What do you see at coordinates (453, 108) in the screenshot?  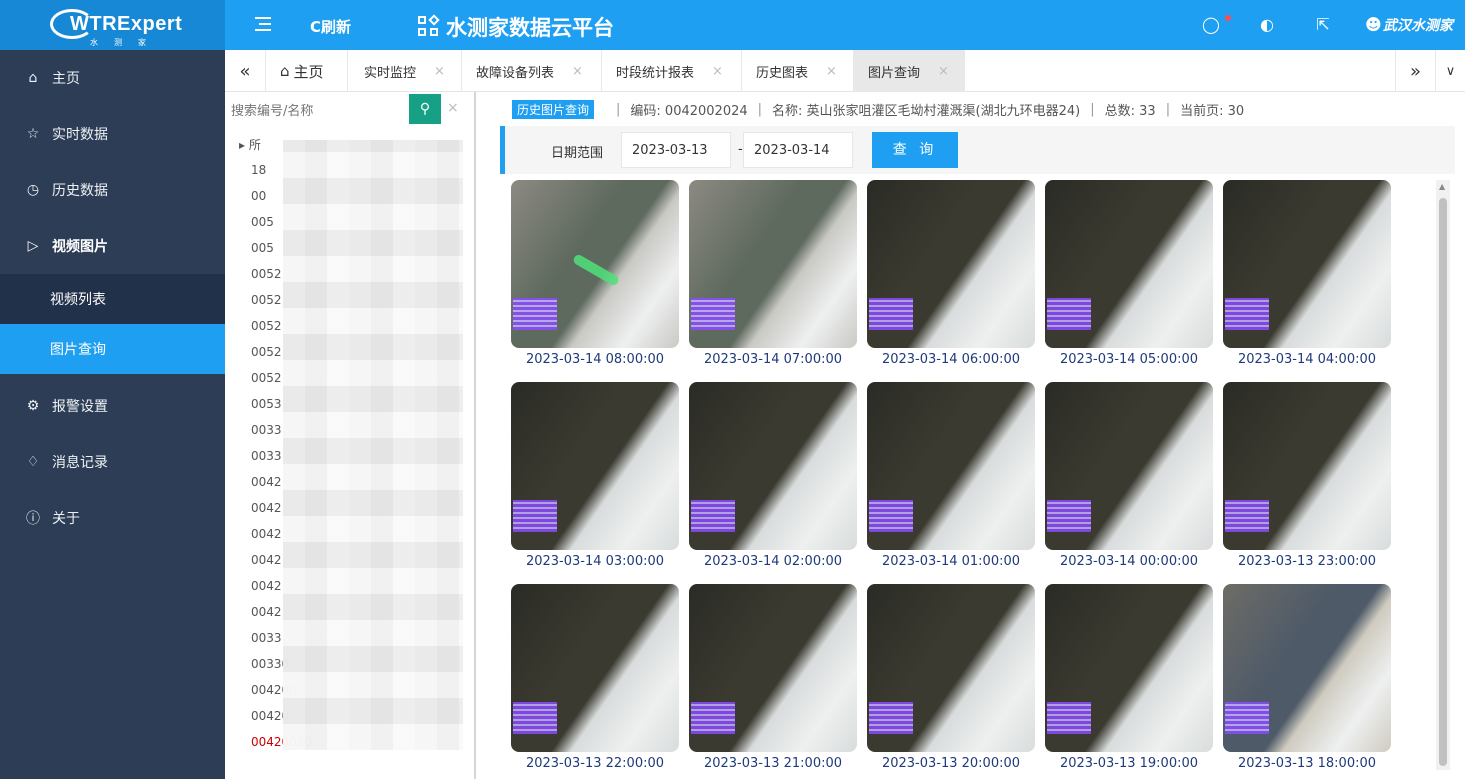 I see `clear-icon: ×` at bounding box center [453, 108].